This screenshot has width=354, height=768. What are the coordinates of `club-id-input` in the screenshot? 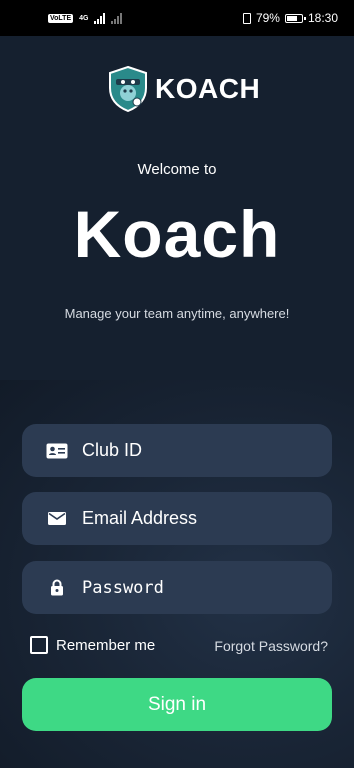 It's located at (192, 450).